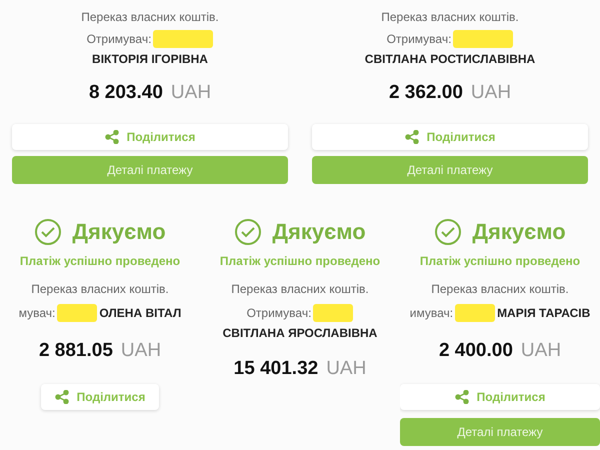  I want to click on amount: 8 203.40, so click(125, 93).